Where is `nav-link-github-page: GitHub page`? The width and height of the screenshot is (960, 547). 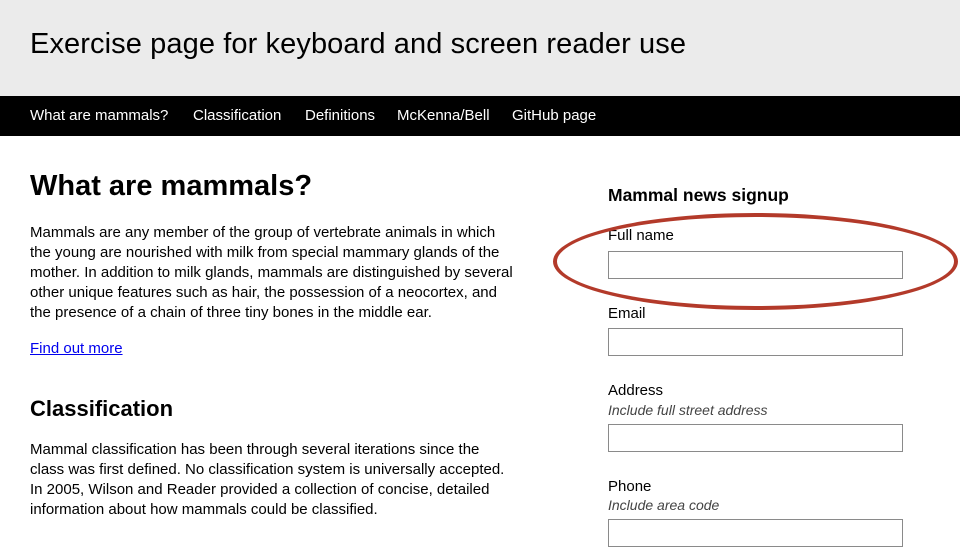 nav-link-github-page: GitHub page is located at coordinates (554, 115).